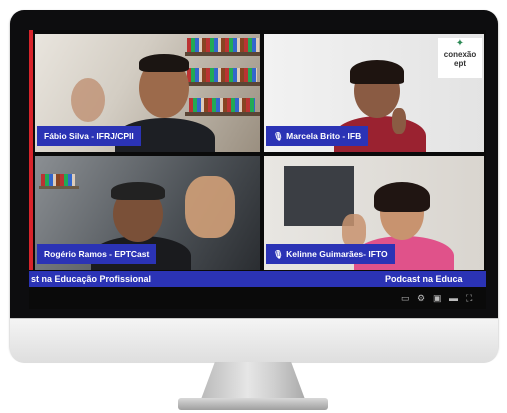  I want to click on settings-icon: ⚙, so click(421, 298).